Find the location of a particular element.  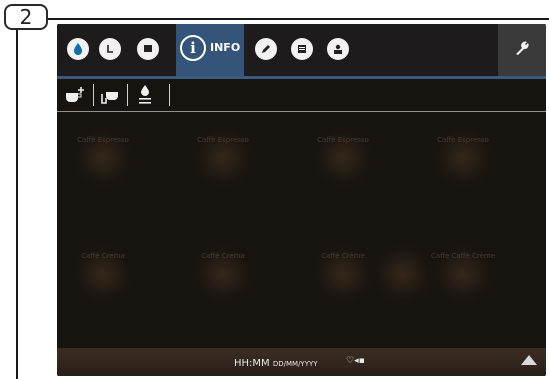

step-number: 2 is located at coordinates (26, 17).